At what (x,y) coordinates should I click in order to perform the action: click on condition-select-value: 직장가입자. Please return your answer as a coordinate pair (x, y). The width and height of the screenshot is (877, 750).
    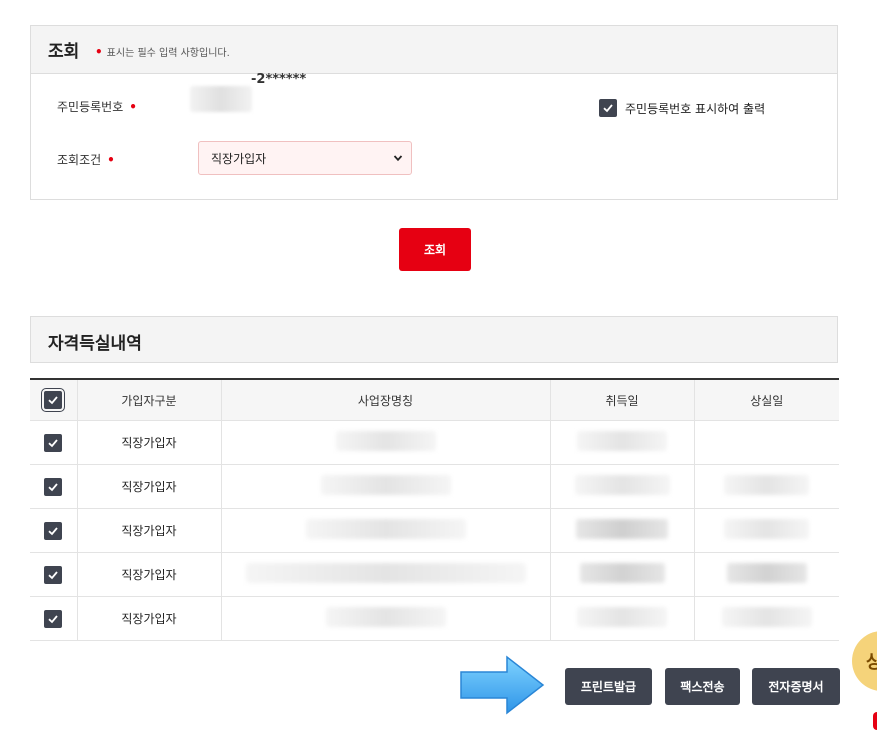
    Looking at the image, I should click on (239, 158).